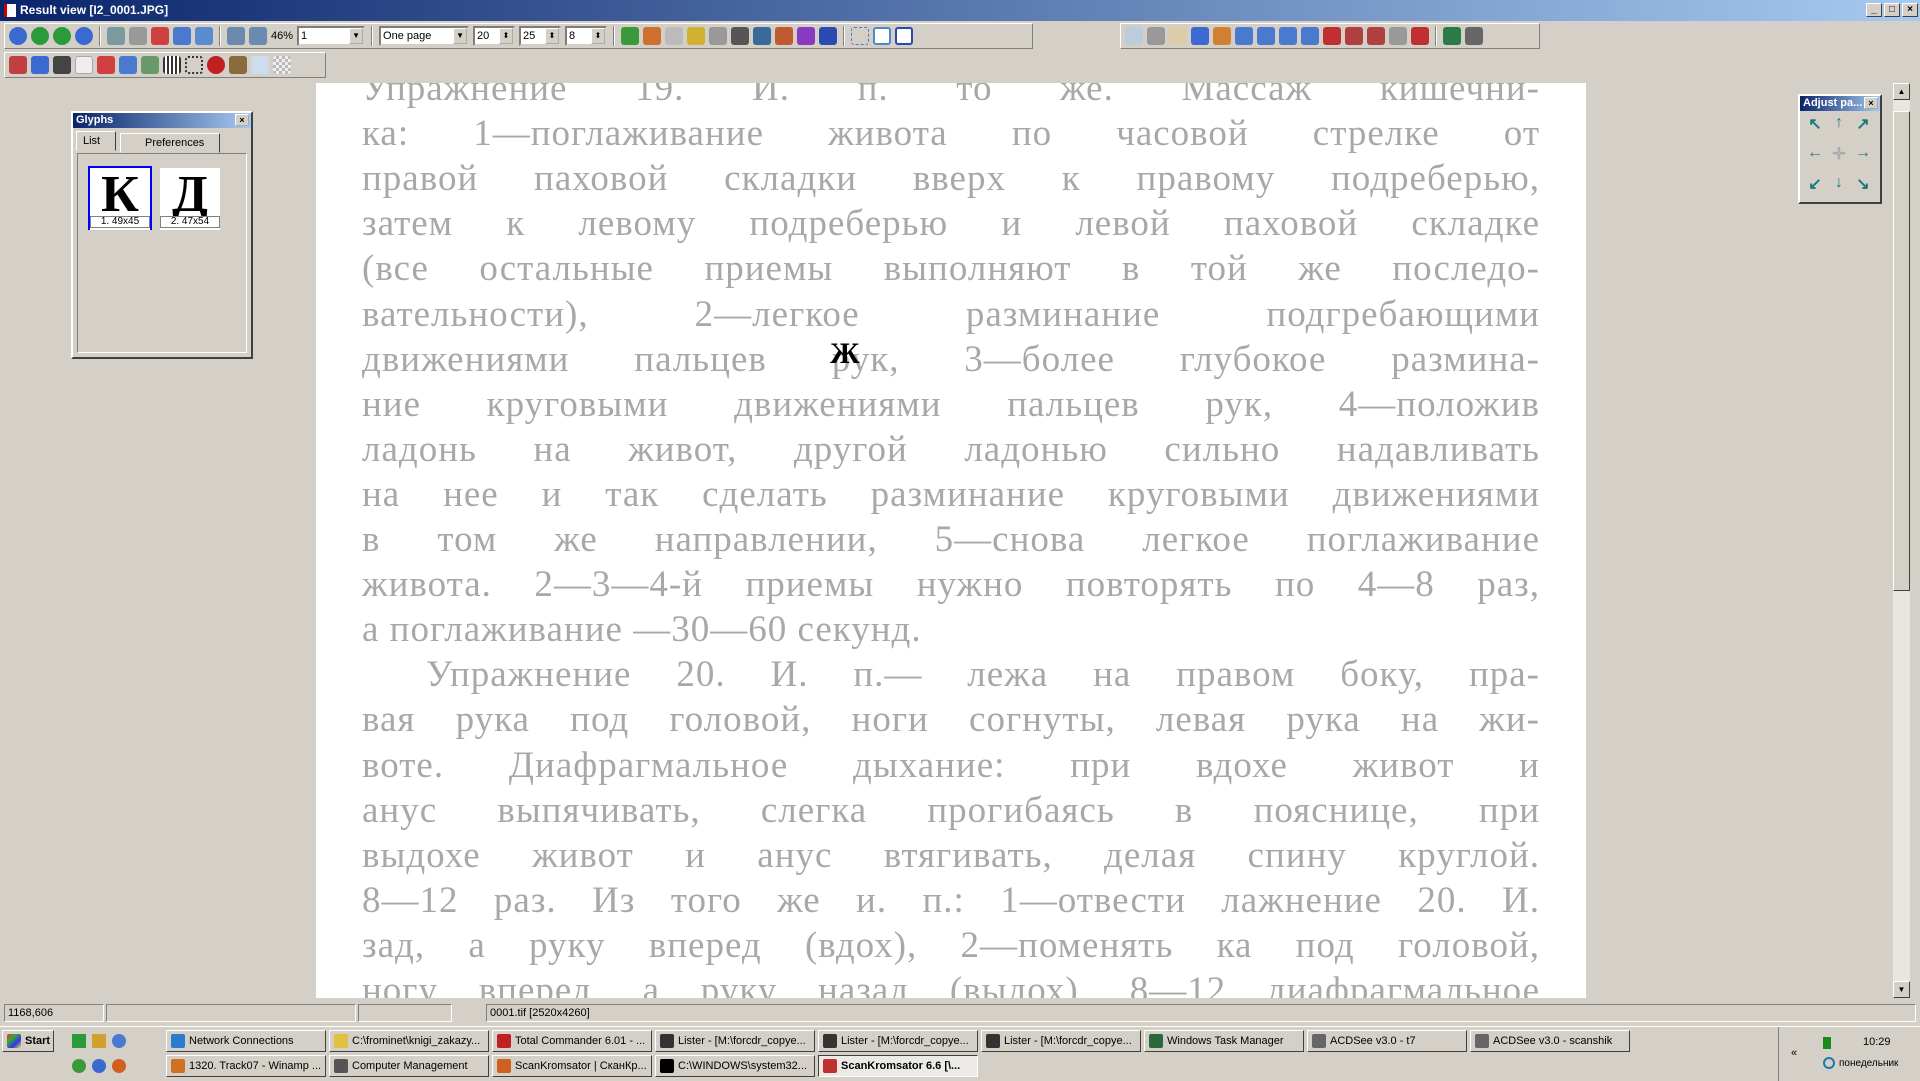  What do you see at coordinates (1863, 124) in the screenshot?
I see `arrow-up-right-icon: ↗` at bounding box center [1863, 124].